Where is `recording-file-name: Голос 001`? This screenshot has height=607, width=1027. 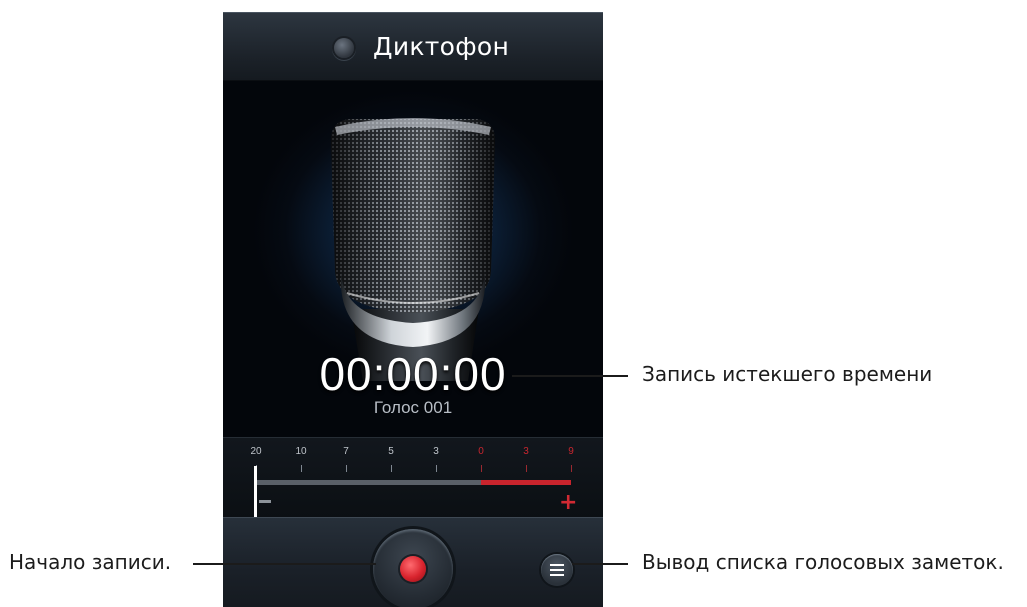 recording-file-name: Голос 001 is located at coordinates (413, 407).